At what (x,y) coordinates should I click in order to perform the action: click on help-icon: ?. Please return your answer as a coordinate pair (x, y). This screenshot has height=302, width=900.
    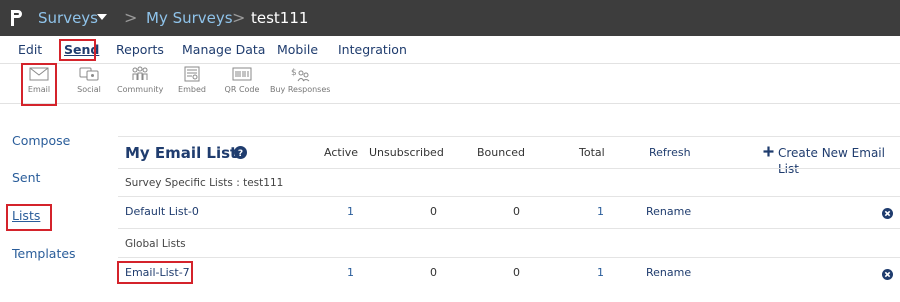
    Looking at the image, I should click on (240, 152).